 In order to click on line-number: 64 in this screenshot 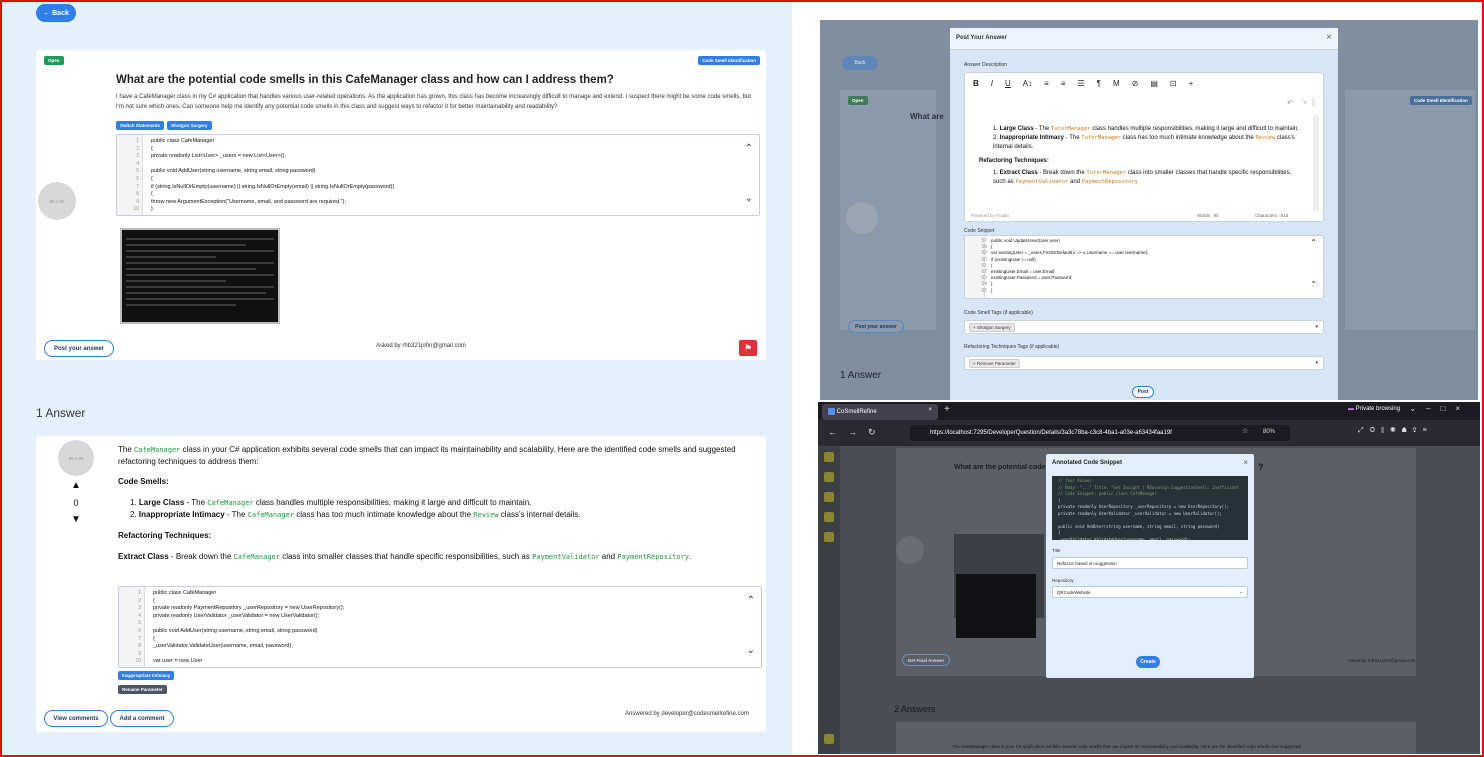, I will do `click(984, 284)`.